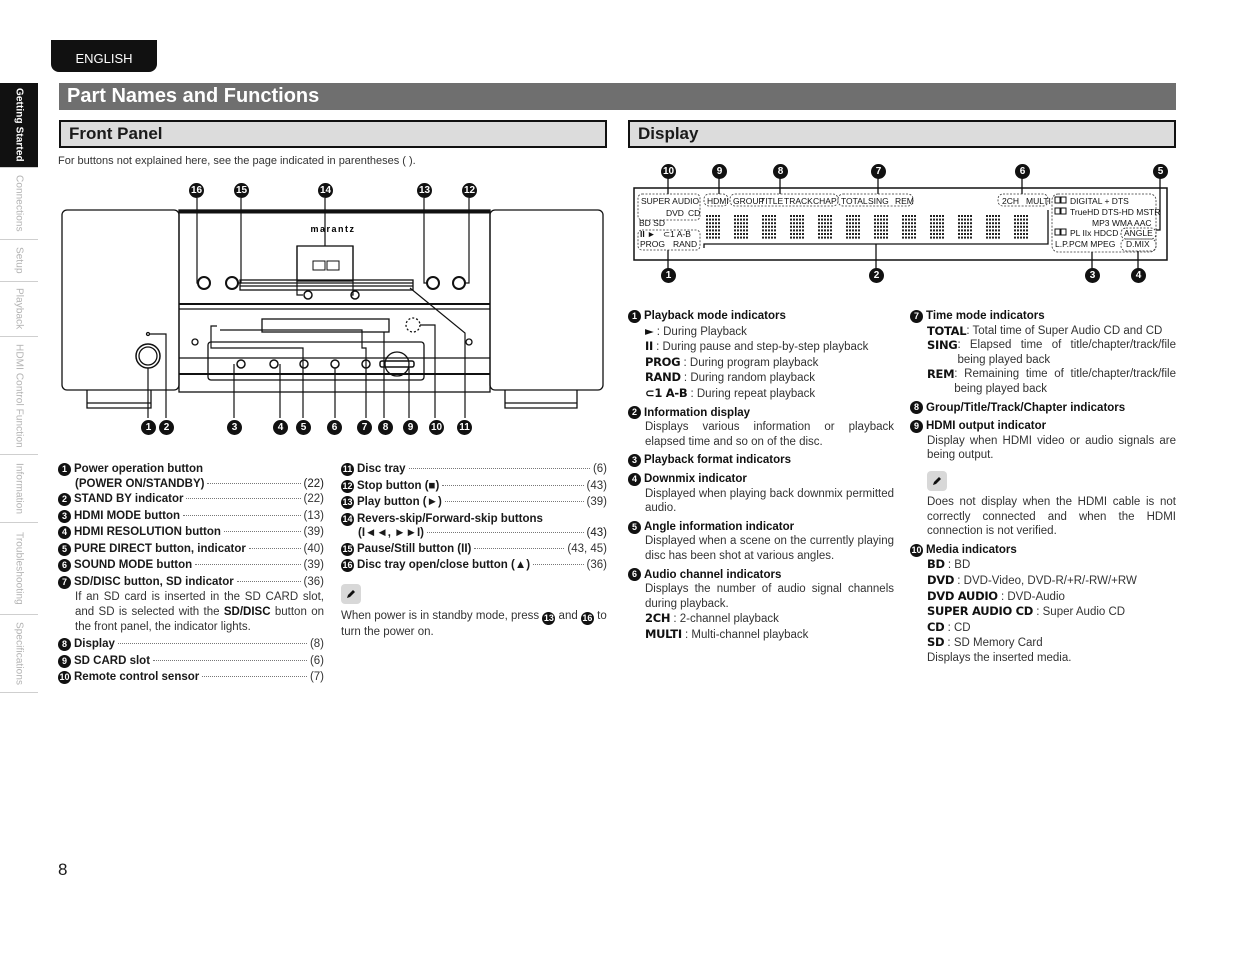 This screenshot has height=954, width=1235. Describe the element at coordinates (694, 213) in the screenshot. I see `indicator-cd: CD` at that location.